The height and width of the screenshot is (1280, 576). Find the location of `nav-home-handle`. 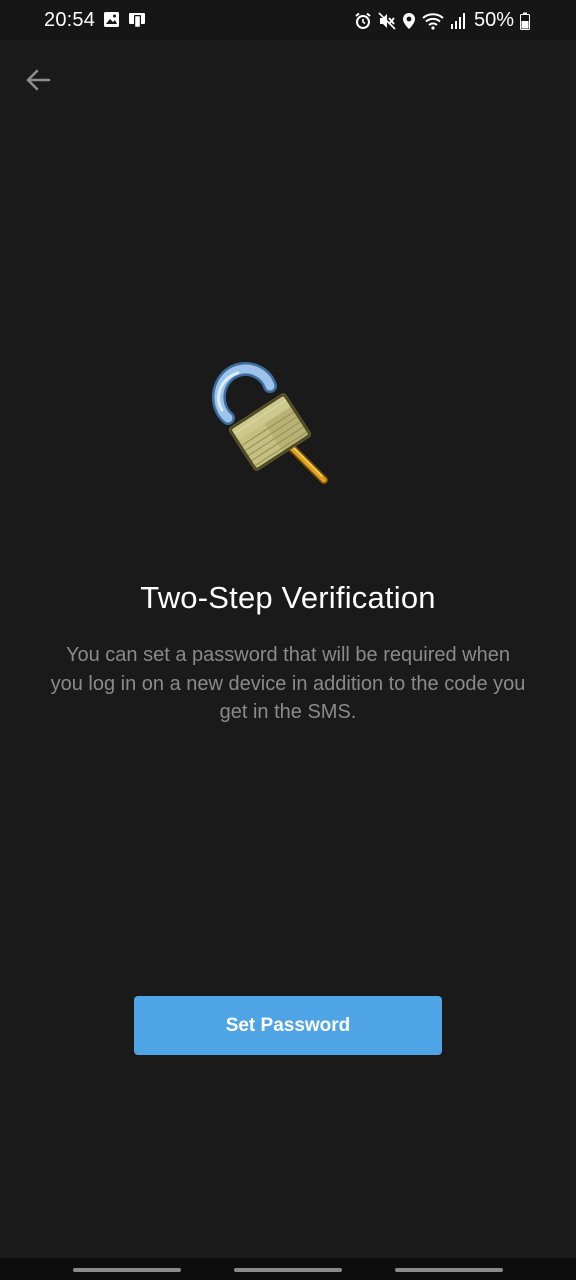

nav-home-handle is located at coordinates (288, 1270).